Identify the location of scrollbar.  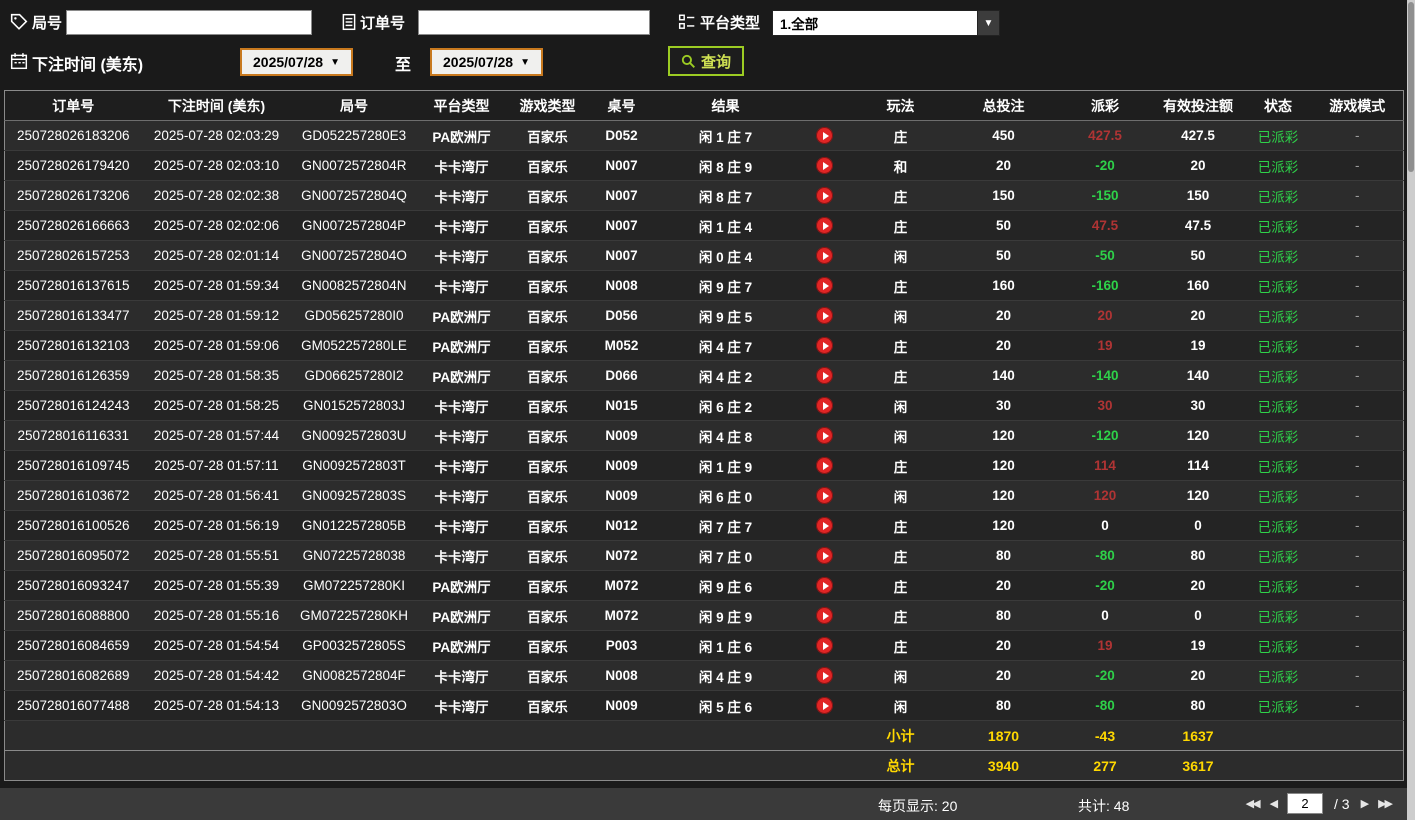
(1411, 410).